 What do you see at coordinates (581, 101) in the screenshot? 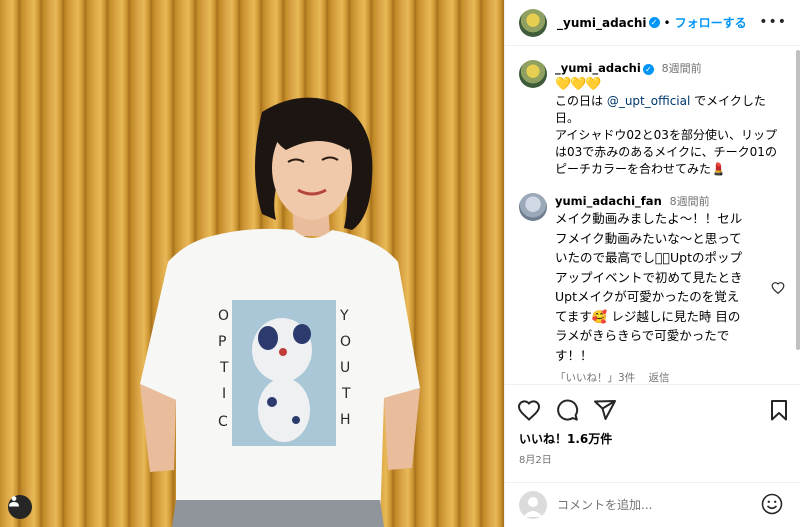
I see `caption-line1-pre: この日は` at bounding box center [581, 101].